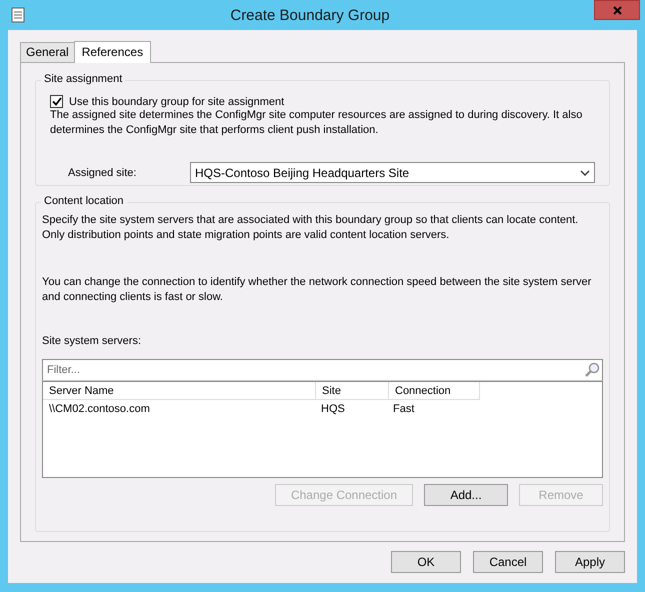  Describe the element at coordinates (434, 391) in the screenshot. I see `column-header: Connection` at that location.